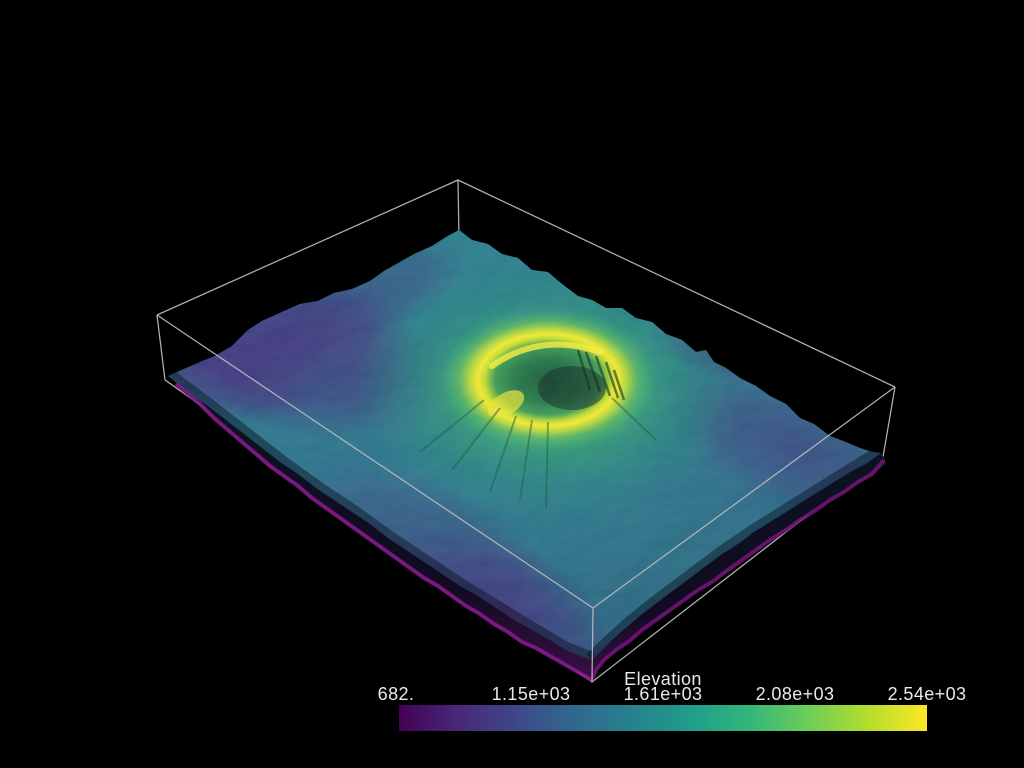 This screenshot has width=1024, height=768. I want to click on colorbar-tick-label: 1.61e+03, so click(663, 694).